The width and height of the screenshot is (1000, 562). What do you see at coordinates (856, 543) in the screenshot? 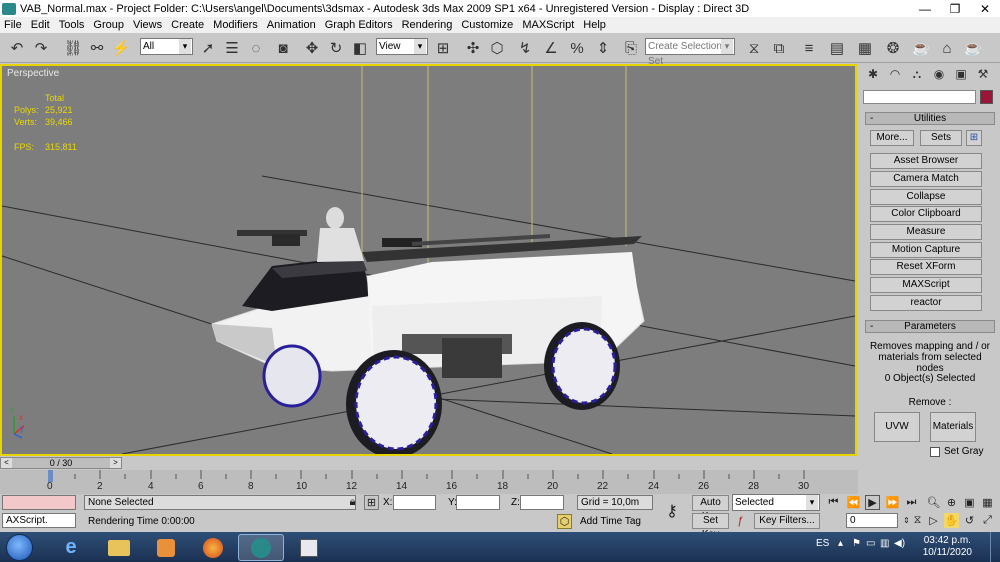
I see `tray-flag-icon: ⚑` at bounding box center [856, 543].